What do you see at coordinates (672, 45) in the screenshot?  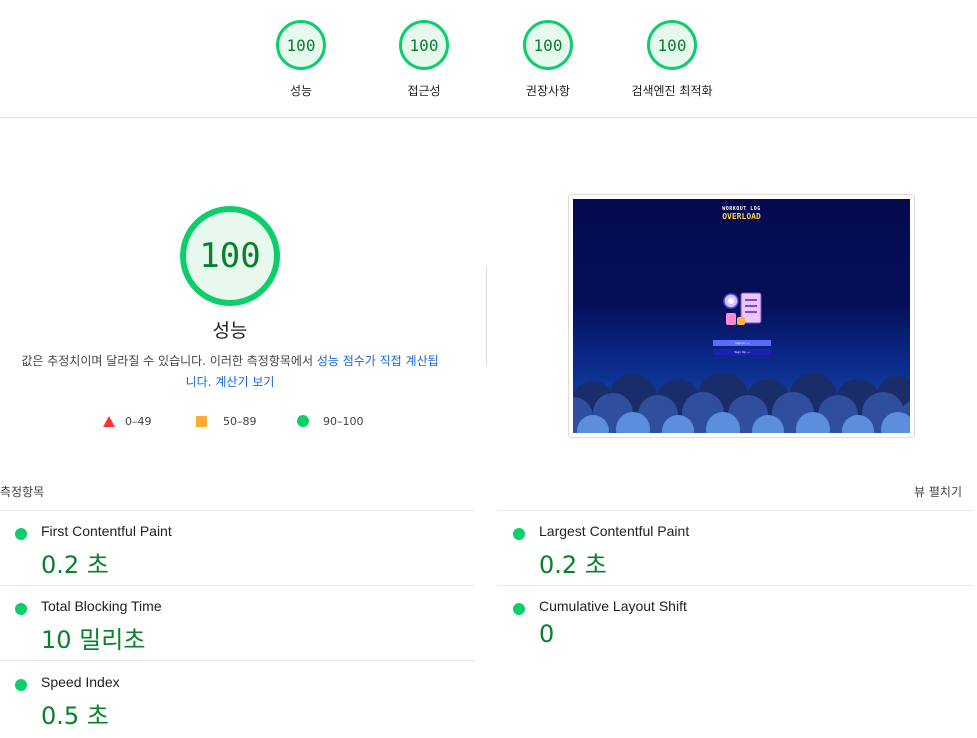 I see `gauge-seo-score: 100` at bounding box center [672, 45].